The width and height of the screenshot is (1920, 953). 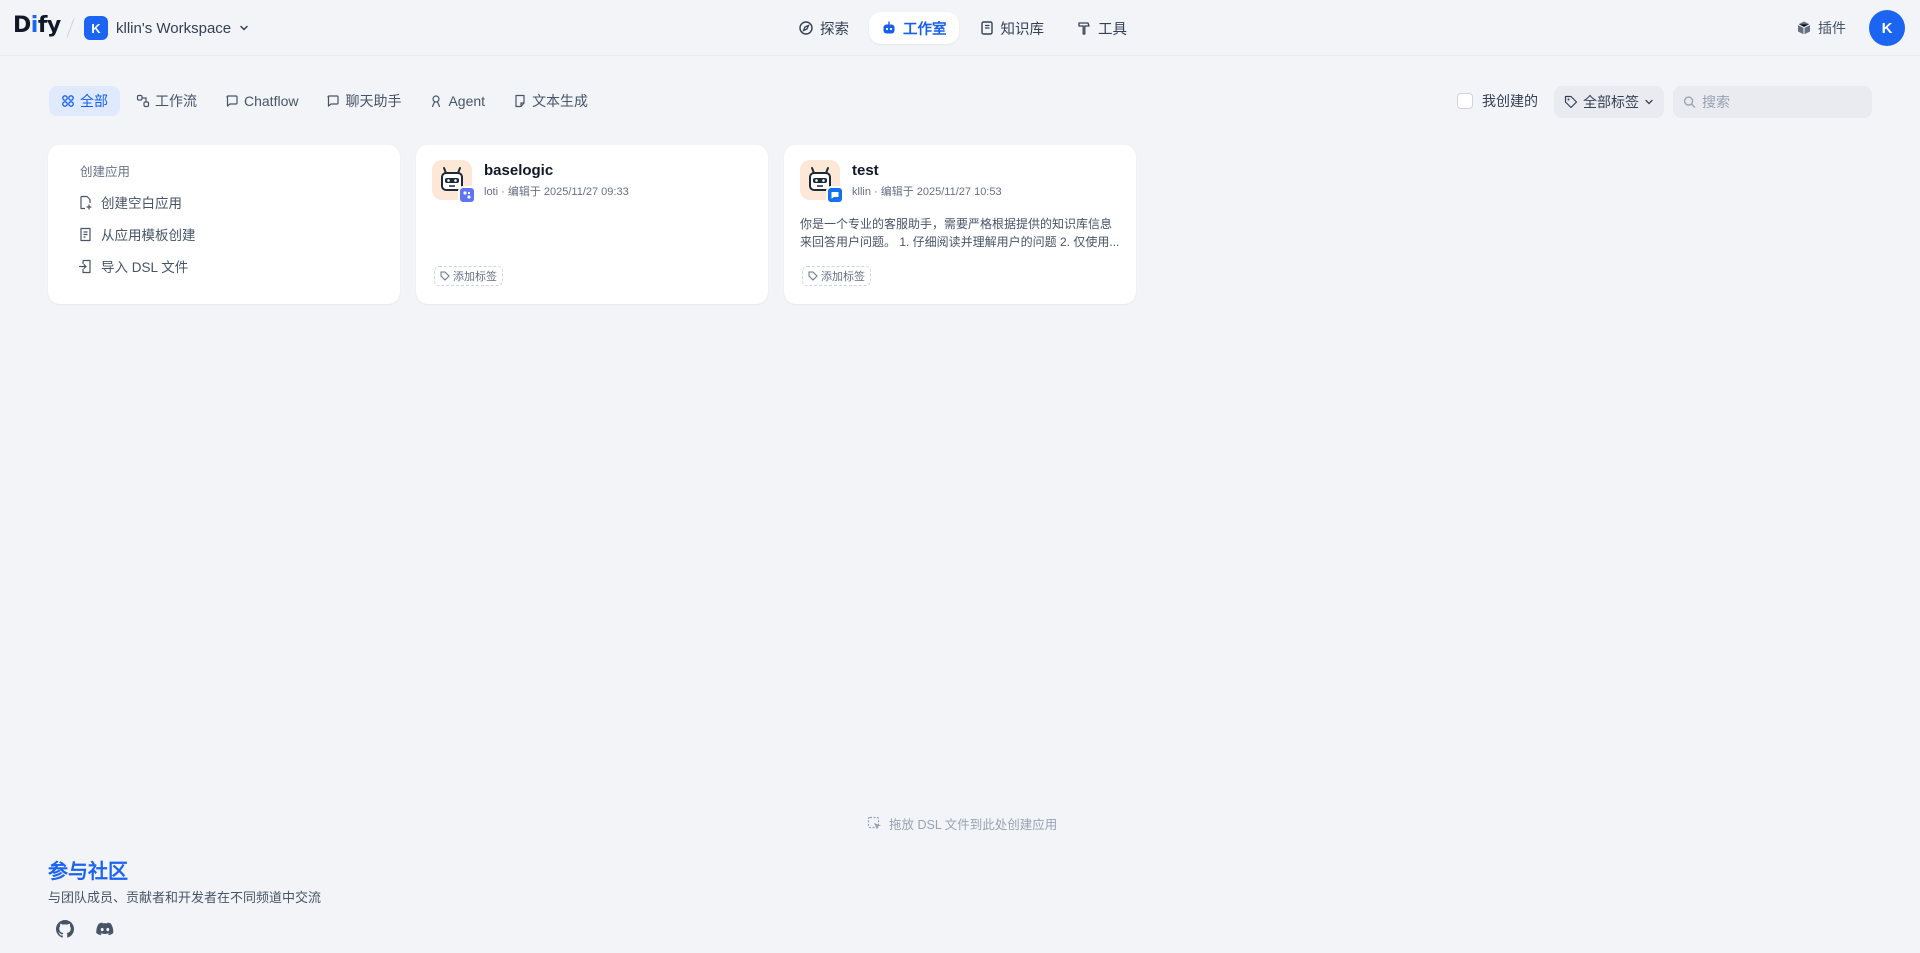 I want to click on create-blank-app-button: 创建空白应用, so click(x=239, y=202).